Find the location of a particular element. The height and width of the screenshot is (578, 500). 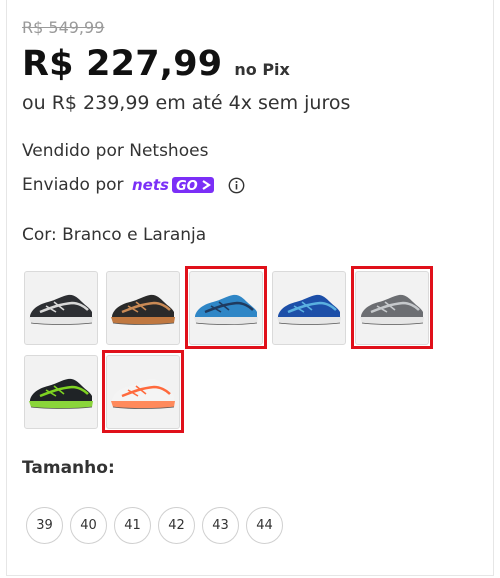

price-row: R$ 227,99 no Pix is located at coordinates (156, 64).